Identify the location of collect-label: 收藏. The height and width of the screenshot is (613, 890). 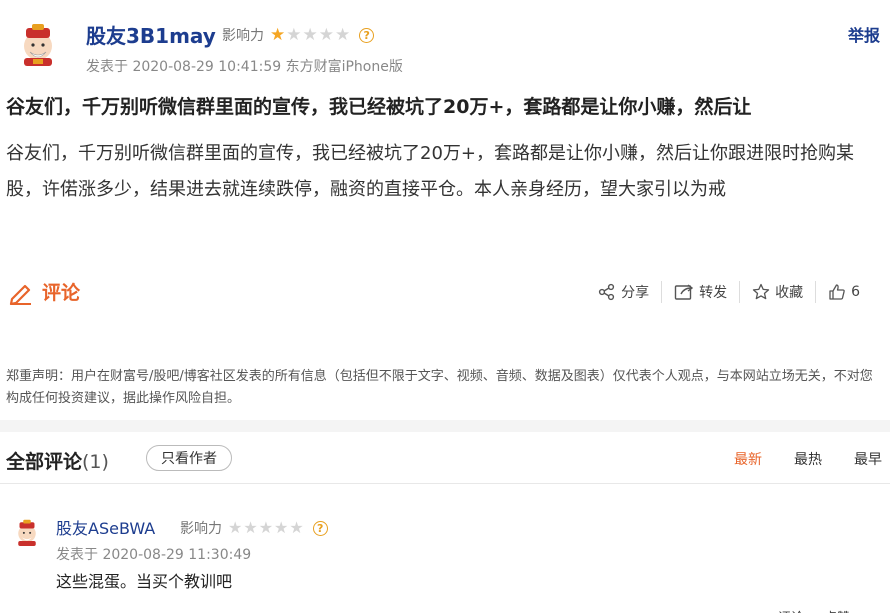
(789, 293).